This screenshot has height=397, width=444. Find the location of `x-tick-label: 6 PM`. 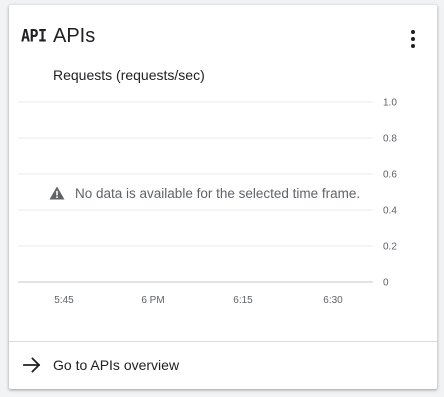

x-tick-label: 6 PM is located at coordinates (152, 300).